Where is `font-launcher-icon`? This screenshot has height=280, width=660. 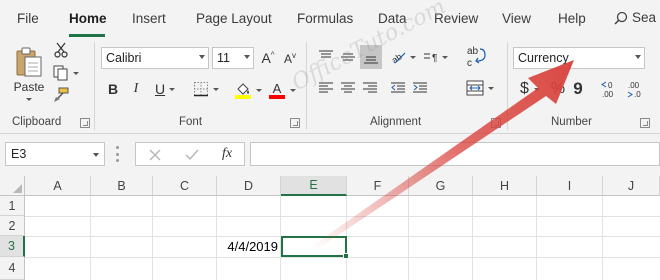 font-launcher-icon is located at coordinates (295, 123).